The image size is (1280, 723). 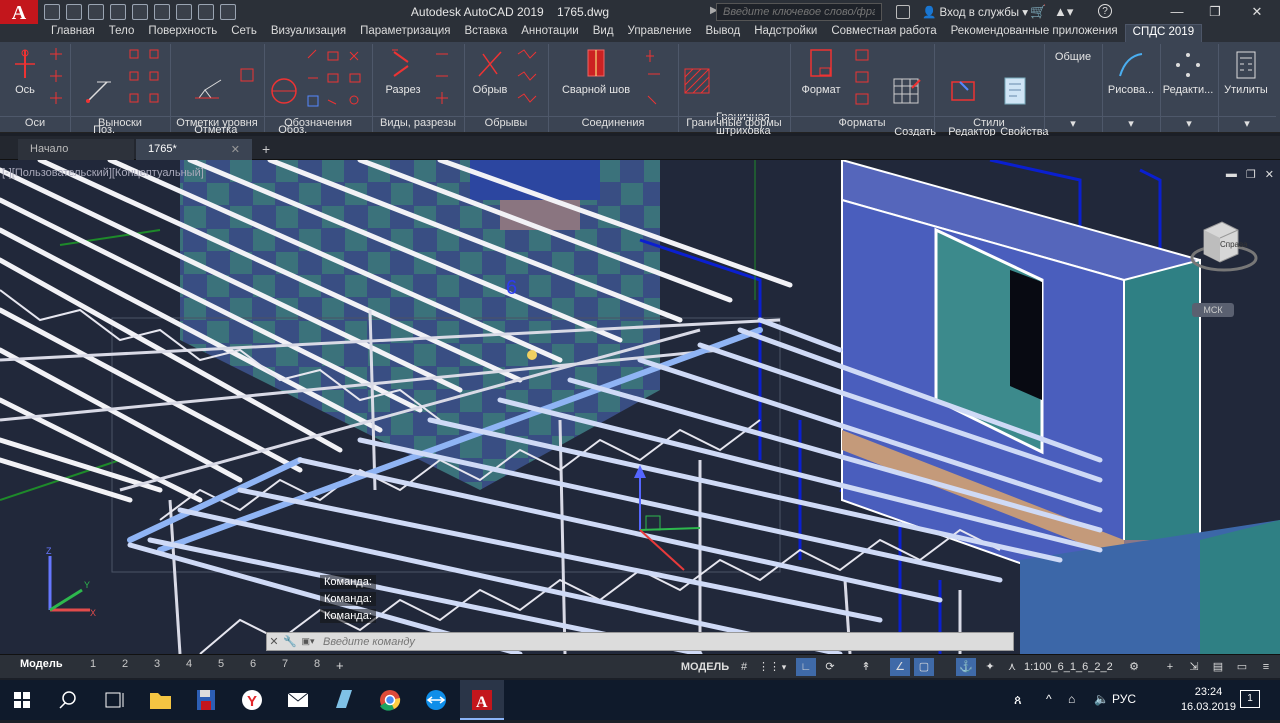 What do you see at coordinates (206, 700) in the screenshot?
I see `save-app-taskbar-button` at bounding box center [206, 700].